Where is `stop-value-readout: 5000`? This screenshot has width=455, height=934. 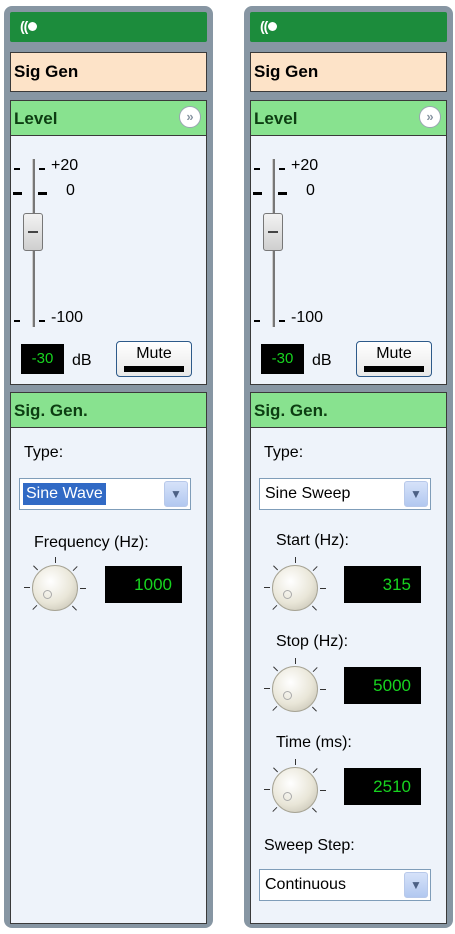
stop-value-readout: 5000 is located at coordinates (382, 685).